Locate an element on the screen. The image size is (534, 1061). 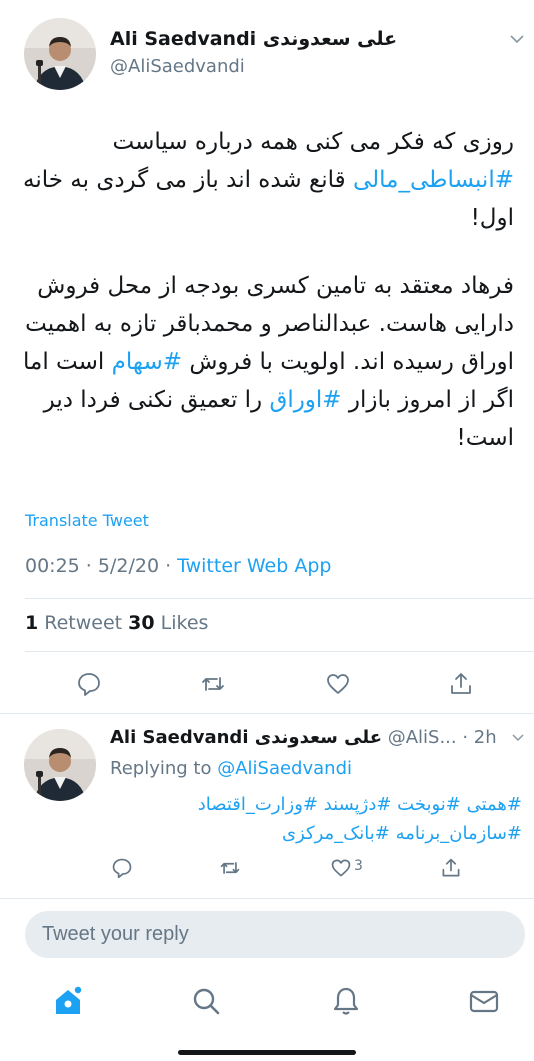
reply-like-count: 3 is located at coordinates (358, 866).